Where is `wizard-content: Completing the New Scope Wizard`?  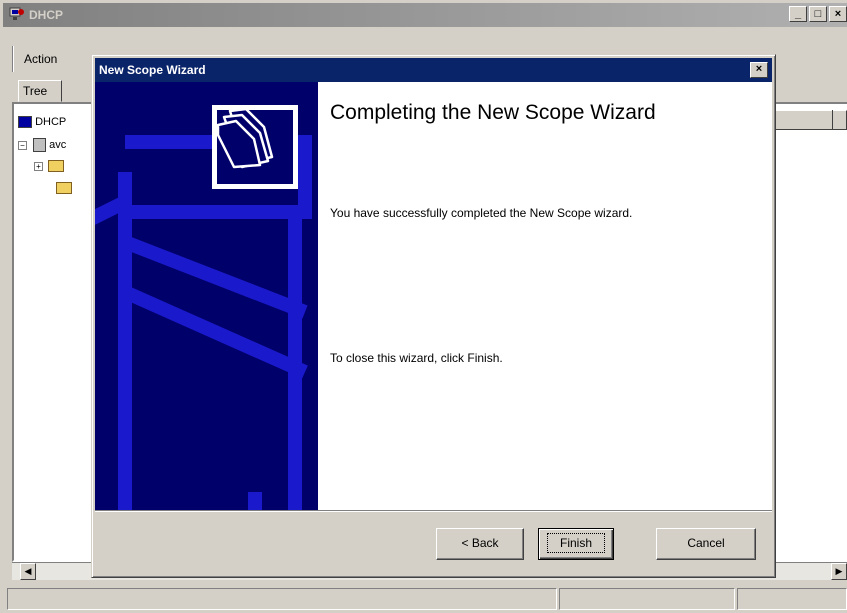 wizard-content: Completing the New Scope Wizard is located at coordinates (545, 113).